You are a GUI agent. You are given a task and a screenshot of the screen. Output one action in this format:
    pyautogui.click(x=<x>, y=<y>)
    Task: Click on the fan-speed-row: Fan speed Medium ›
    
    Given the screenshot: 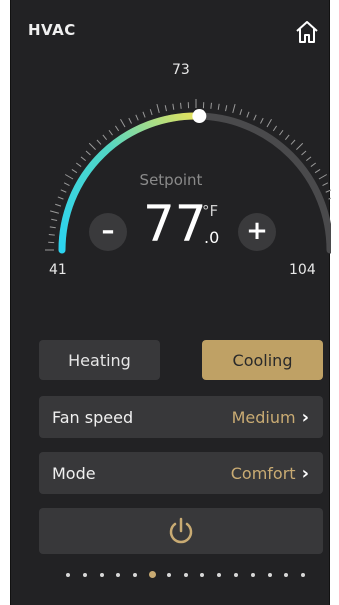 What is the action you would take?
    pyautogui.click(x=181, y=417)
    